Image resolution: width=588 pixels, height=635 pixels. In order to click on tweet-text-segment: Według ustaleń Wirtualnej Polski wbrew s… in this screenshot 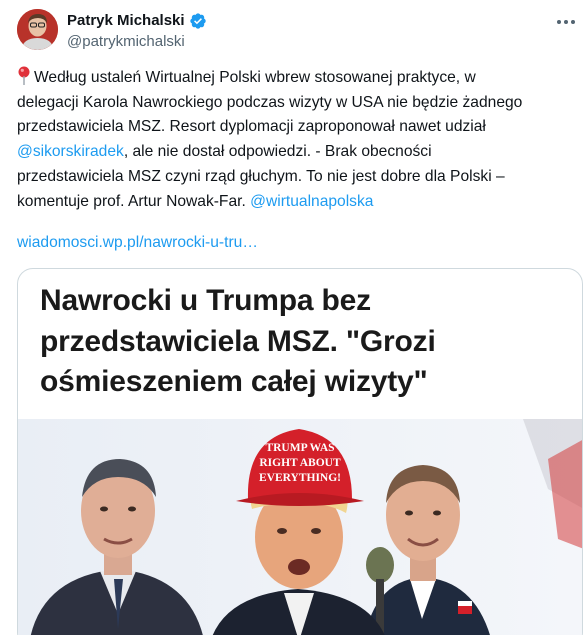, I will do `click(255, 77)`.